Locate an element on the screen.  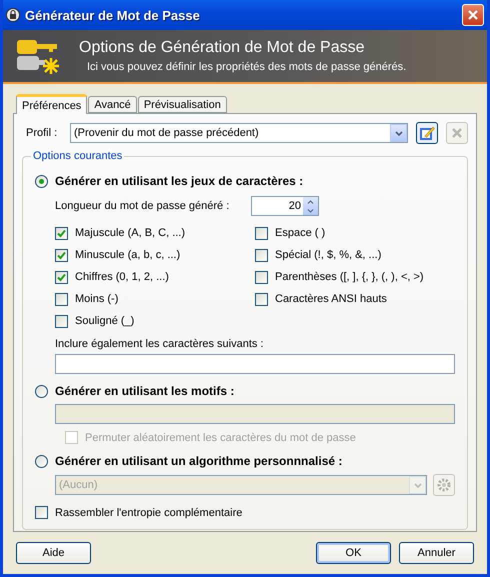
charset-label: Majuscule (A, B, C, ...) is located at coordinates (130, 233).